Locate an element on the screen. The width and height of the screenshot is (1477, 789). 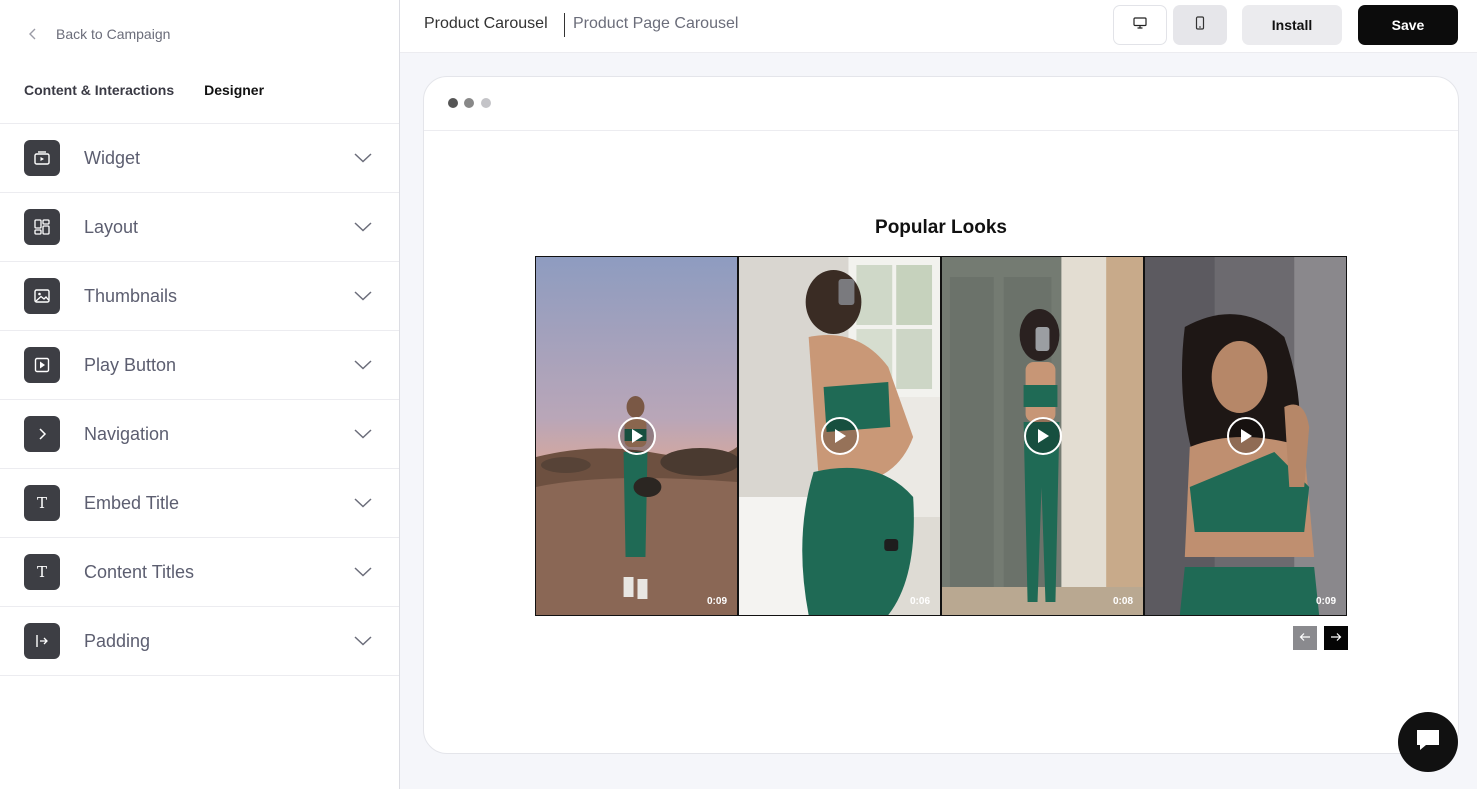
chat-launcher-button is located at coordinates (1428, 742).